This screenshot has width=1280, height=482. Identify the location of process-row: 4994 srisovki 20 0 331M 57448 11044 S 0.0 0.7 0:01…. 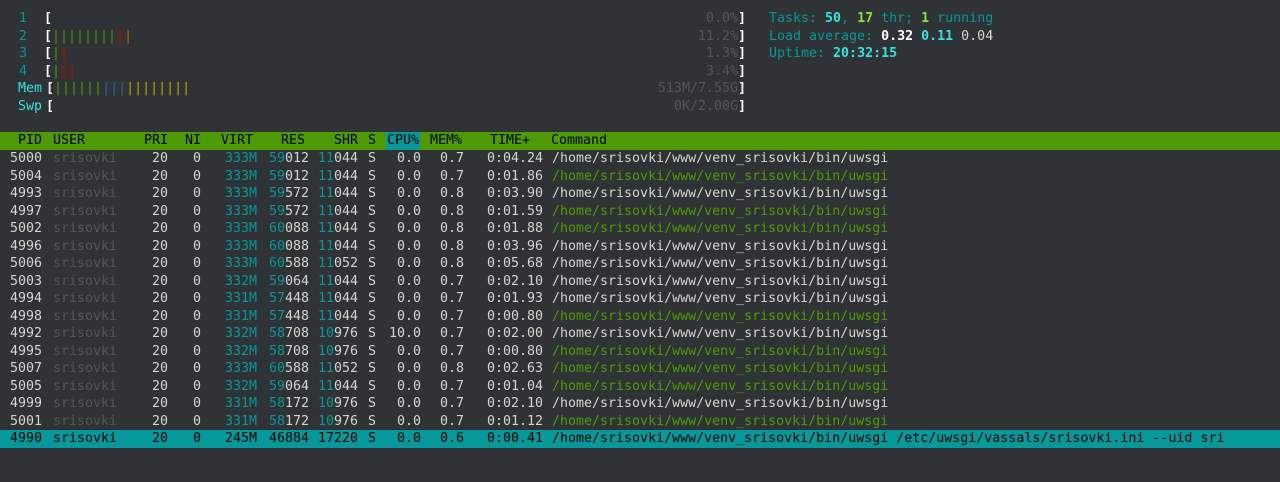
(640, 299).